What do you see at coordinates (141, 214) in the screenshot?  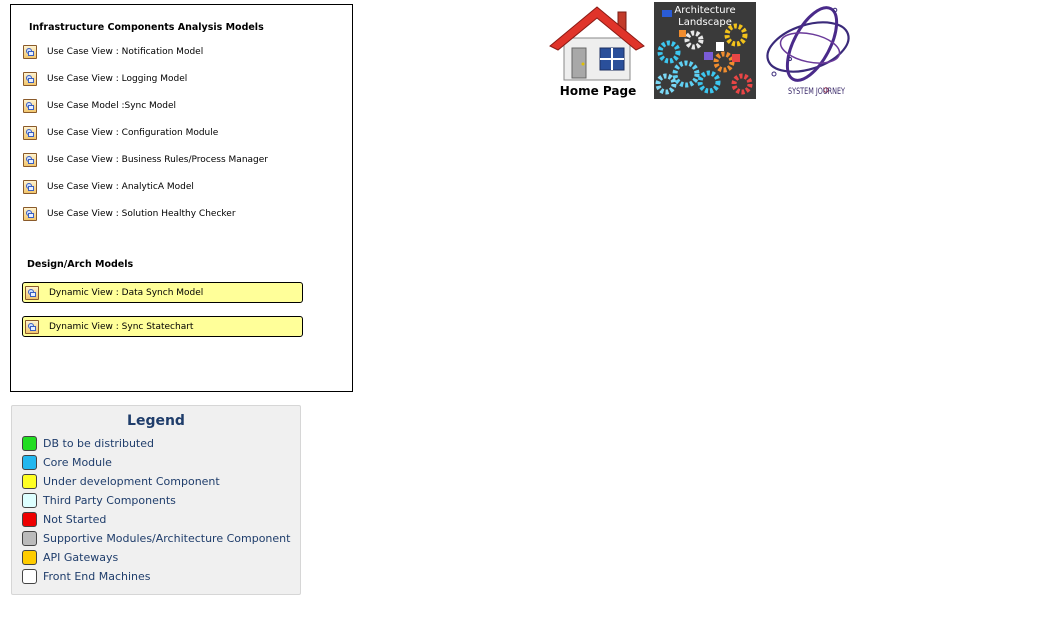 I see `model-item-label: Use Case View : Solution Healthy Checker` at bounding box center [141, 214].